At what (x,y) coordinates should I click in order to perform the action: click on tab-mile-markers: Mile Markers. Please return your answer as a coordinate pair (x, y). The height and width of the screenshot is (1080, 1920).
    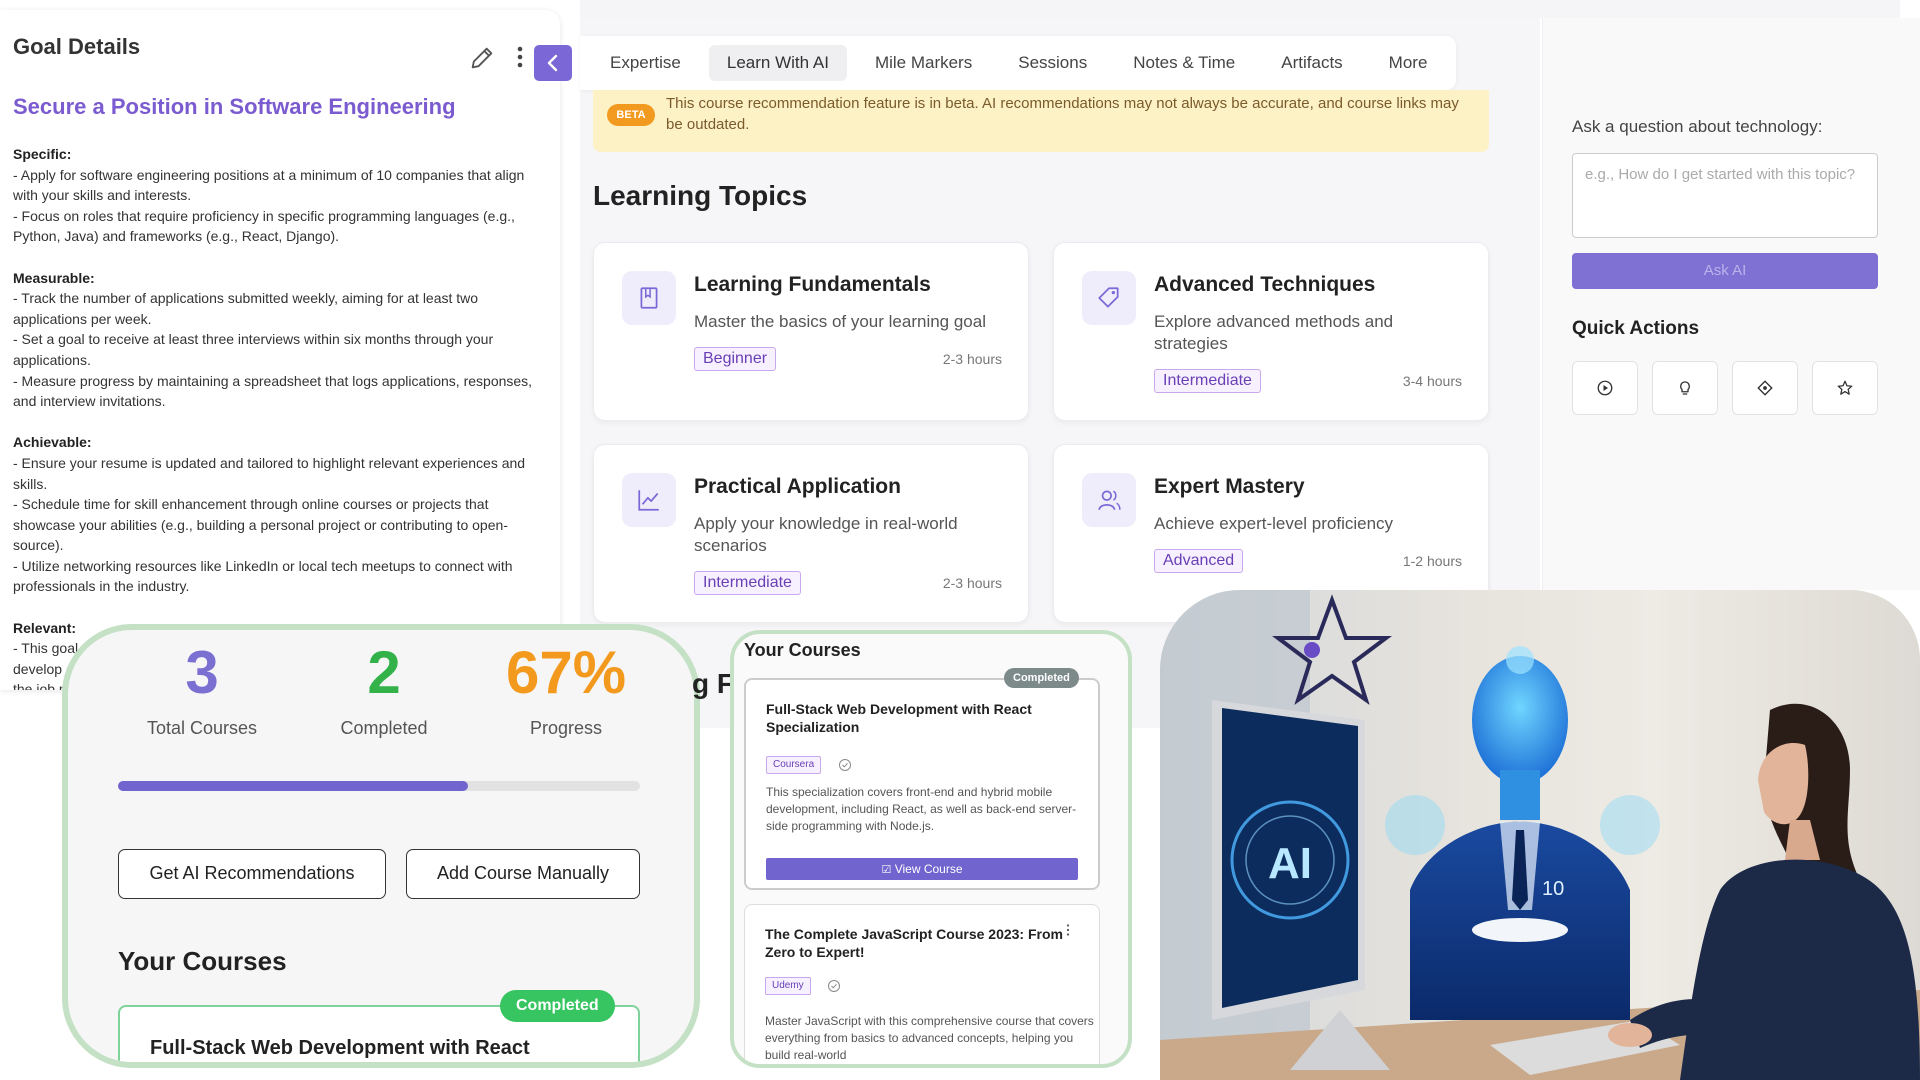
    Looking at the image, I should click on (923, 63).